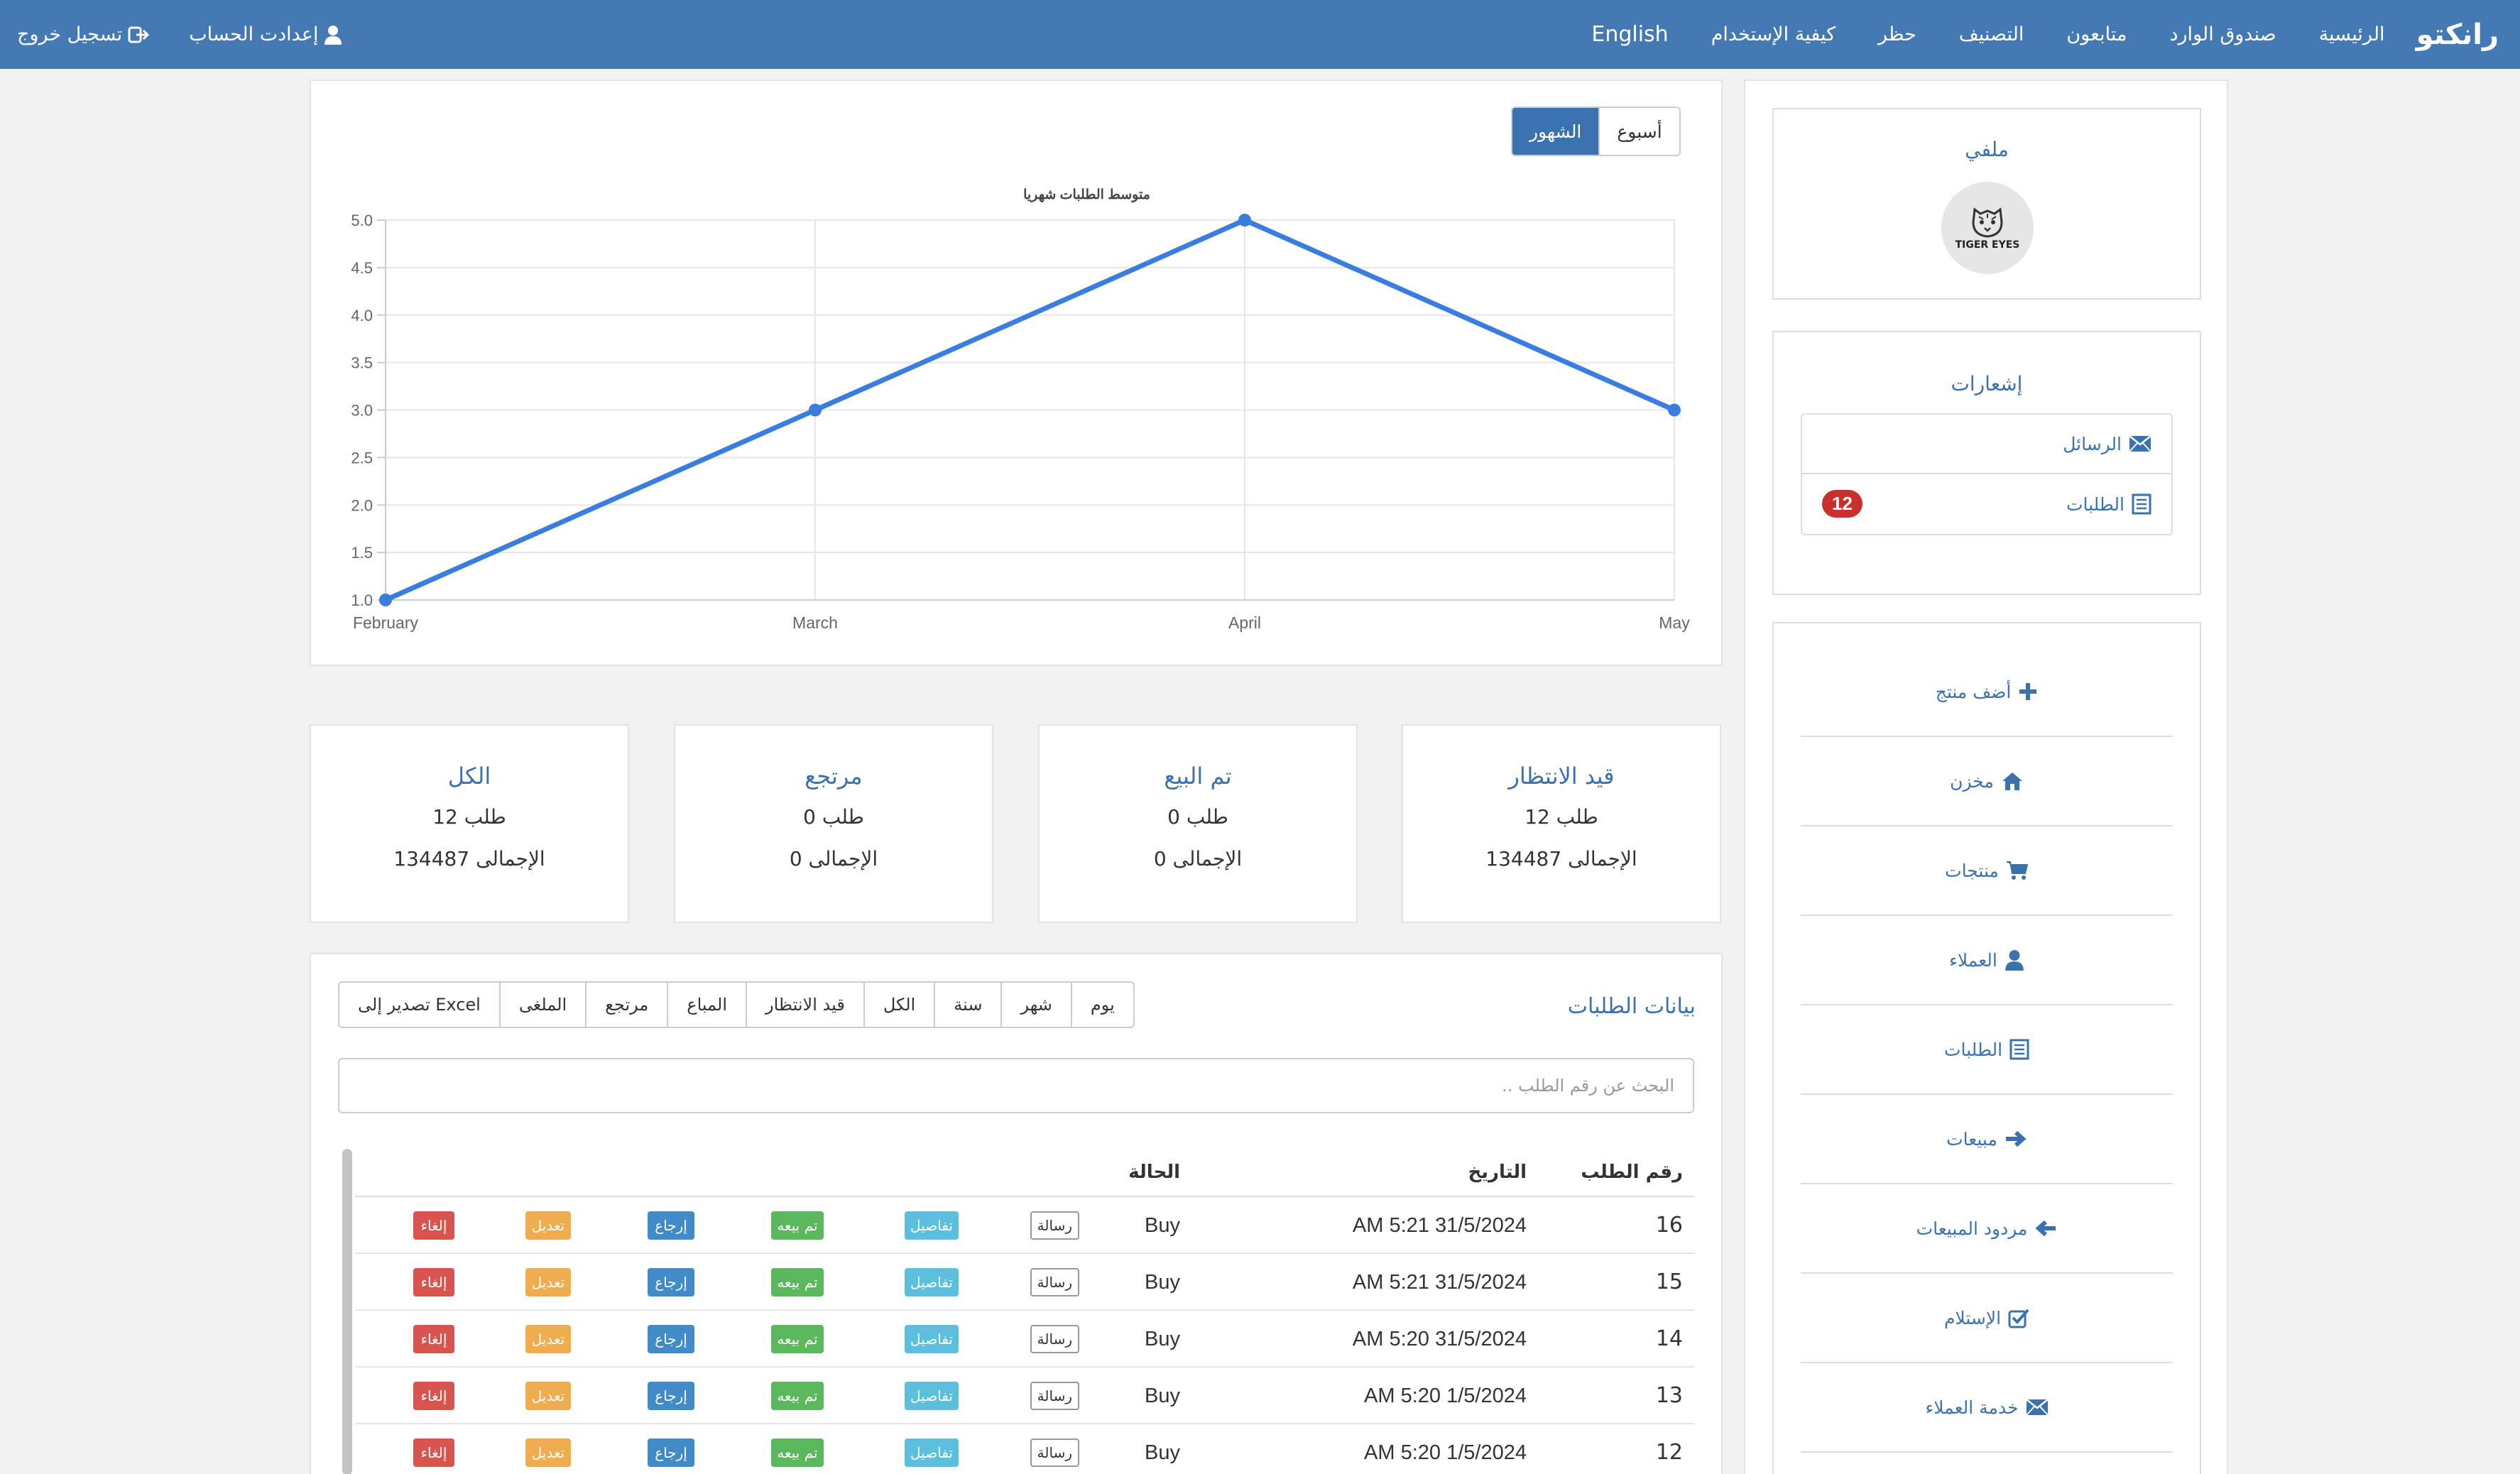  What do you see at coordinates (362, 505) in the screenshot?
I see `y-tick-label: 2.0` at bounding box center [362, 505].